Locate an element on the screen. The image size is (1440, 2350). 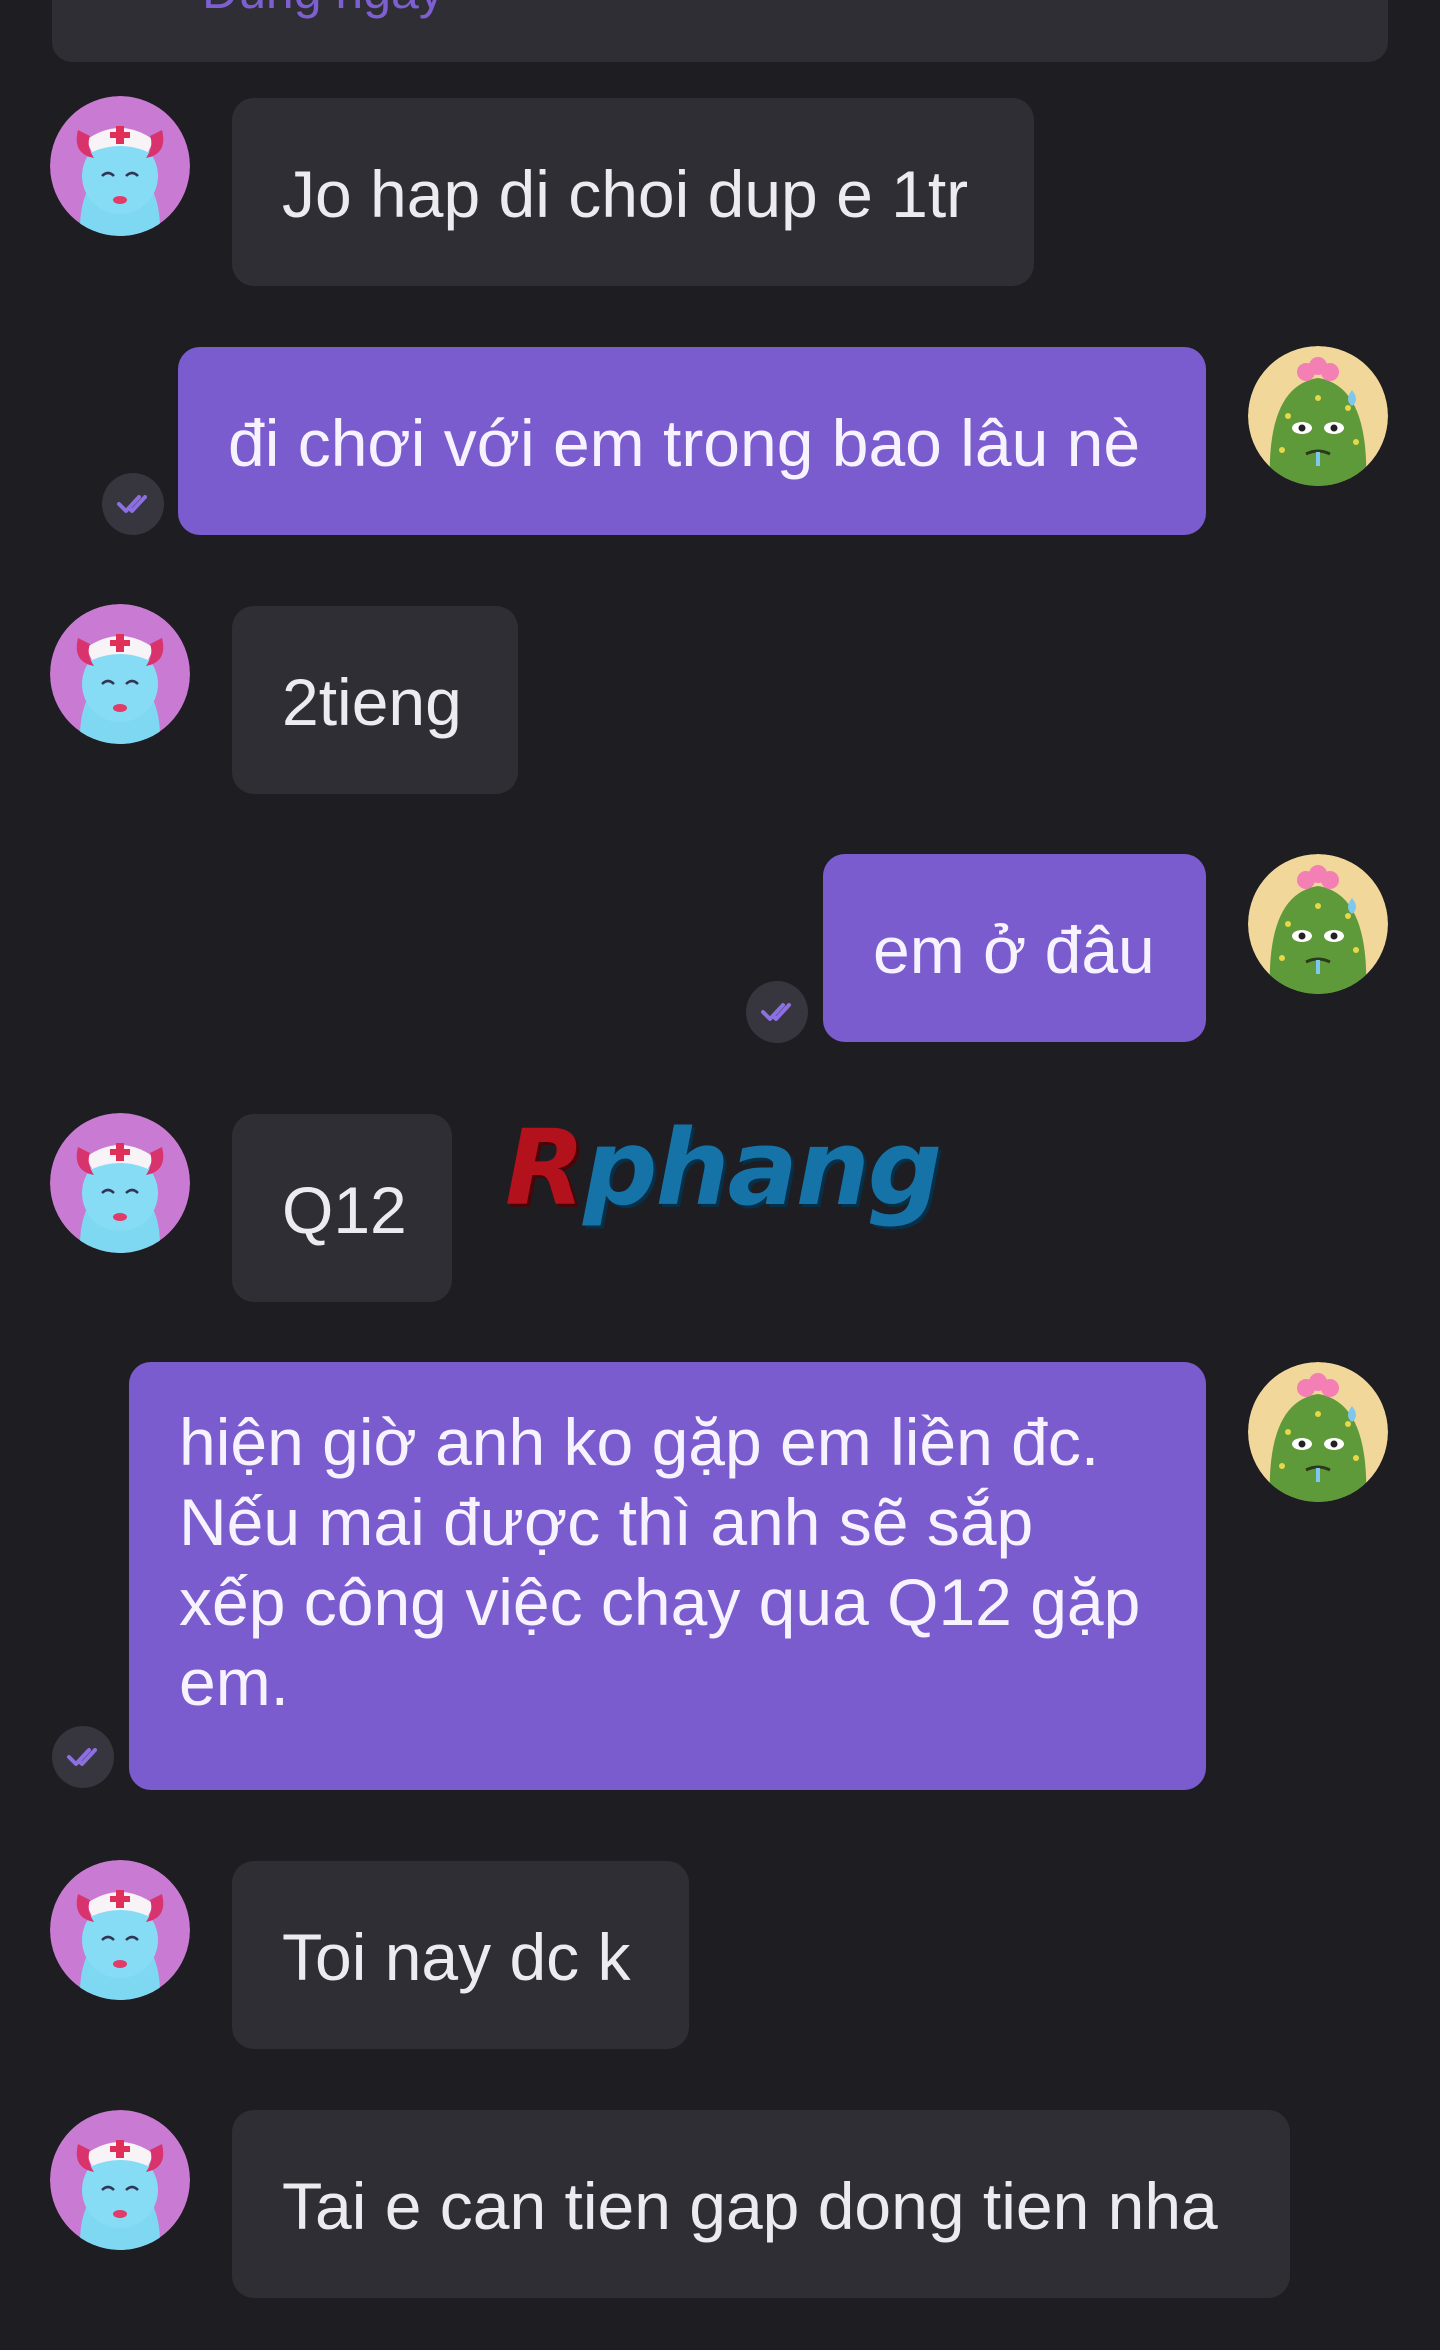
message-bubble-incoming: Jo hap di choi dup e 1tr is located at coordinates (633, 192).